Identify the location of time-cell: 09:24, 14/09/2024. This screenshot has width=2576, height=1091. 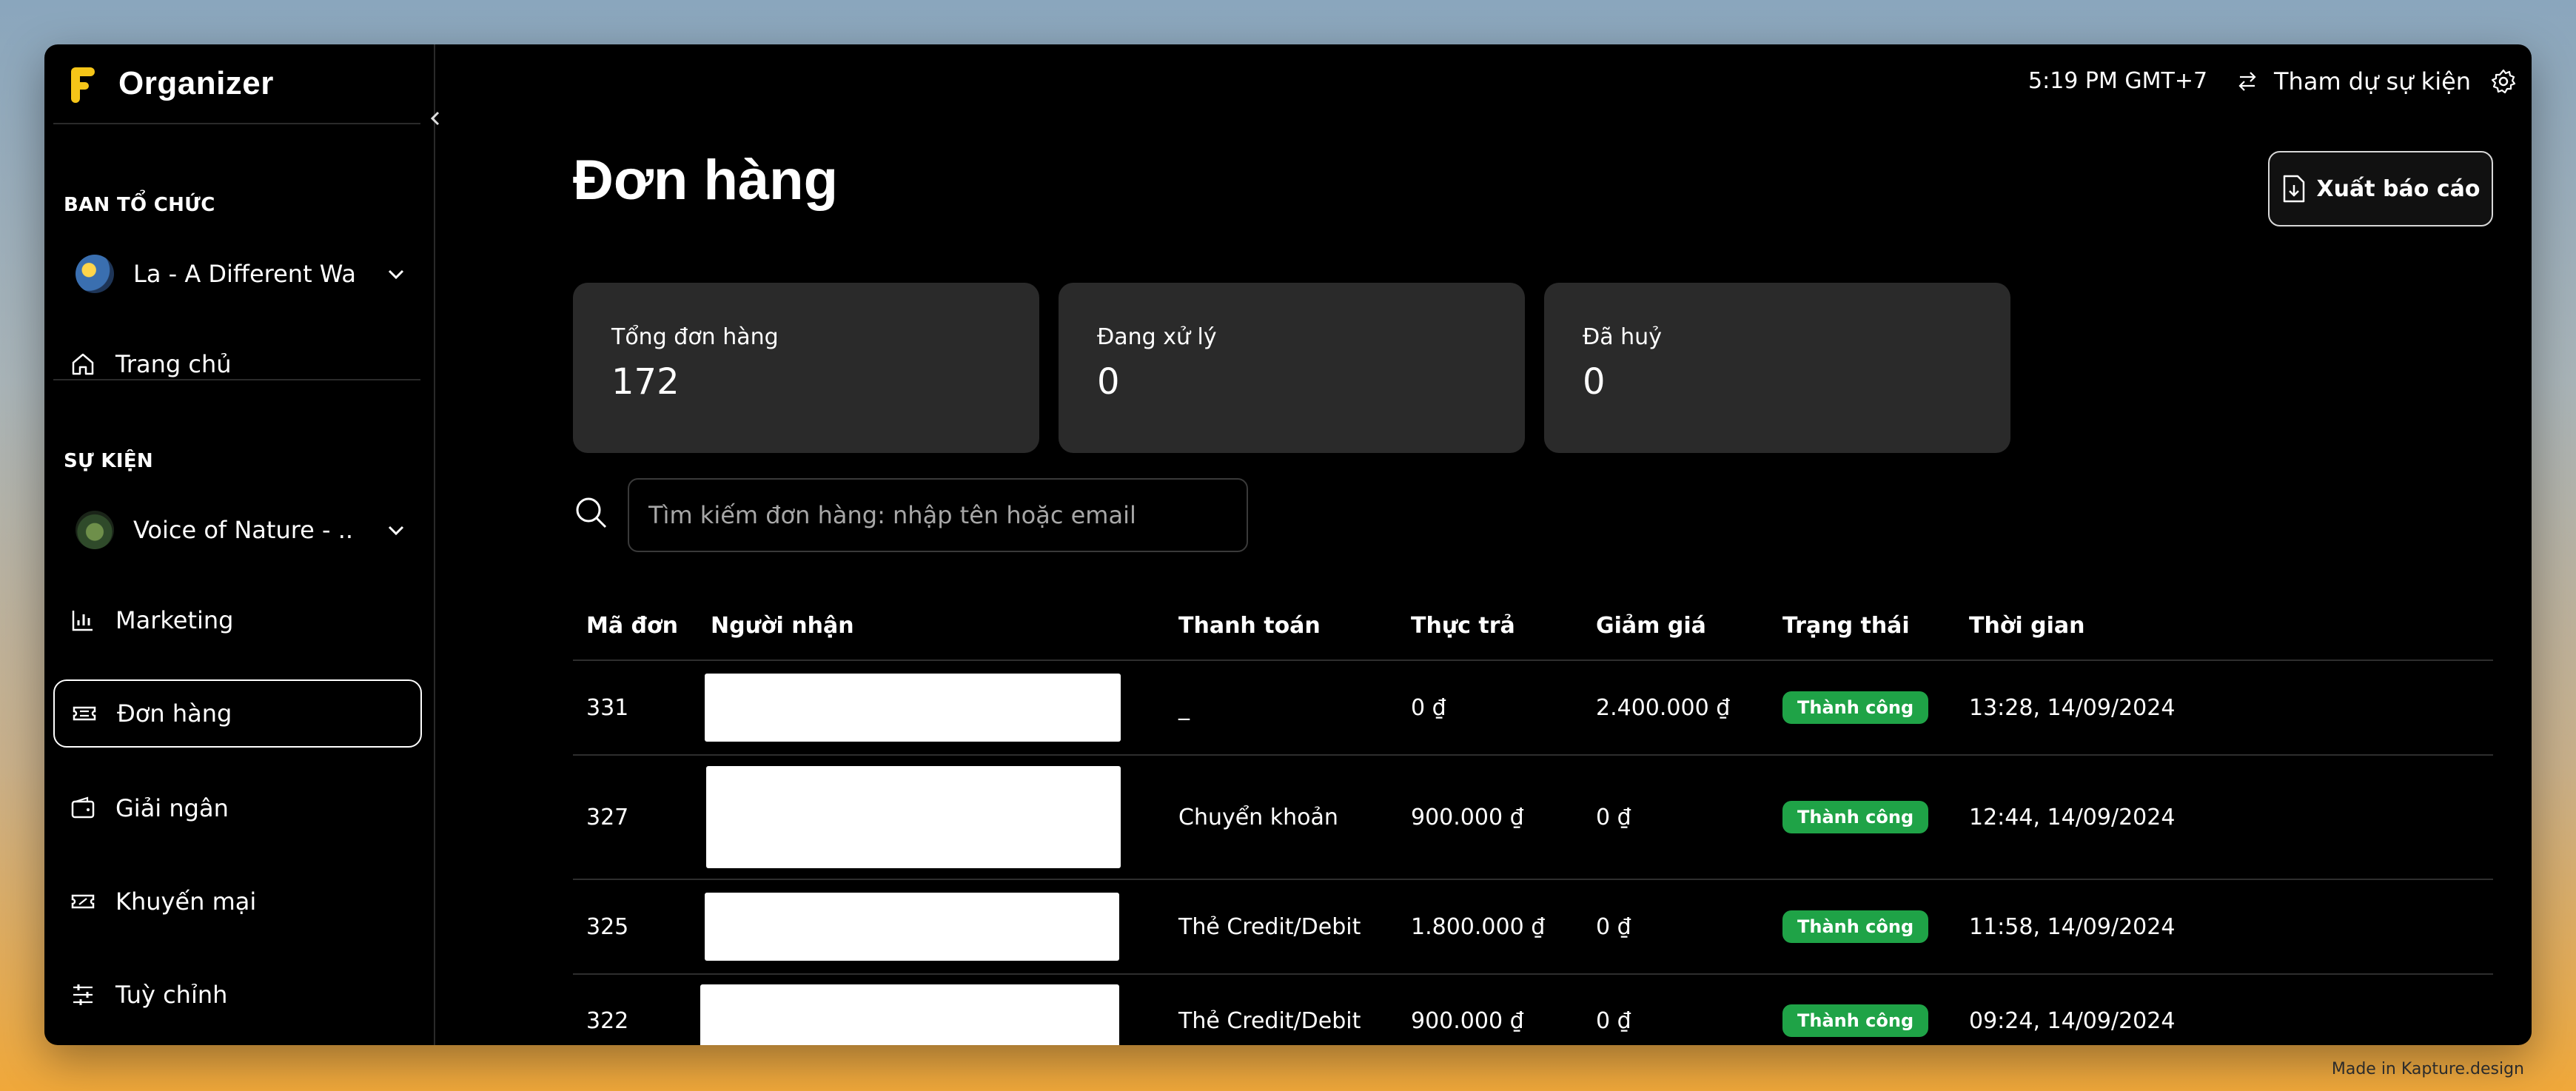
(2224, 1009).